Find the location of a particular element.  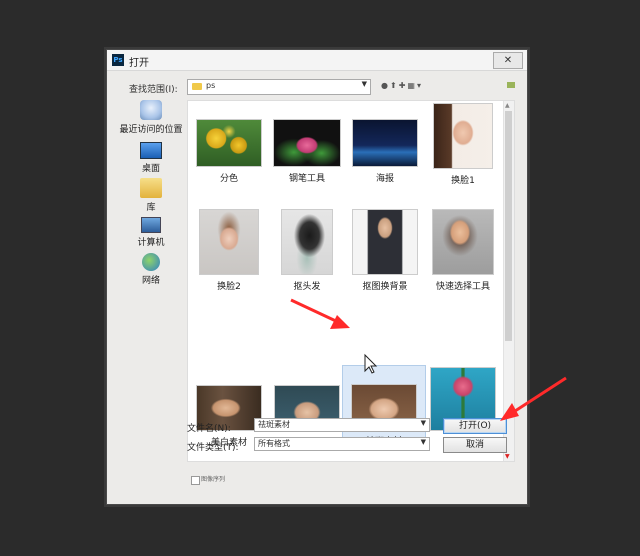

red-arrow-to-file is located at coordinates (320, 313).